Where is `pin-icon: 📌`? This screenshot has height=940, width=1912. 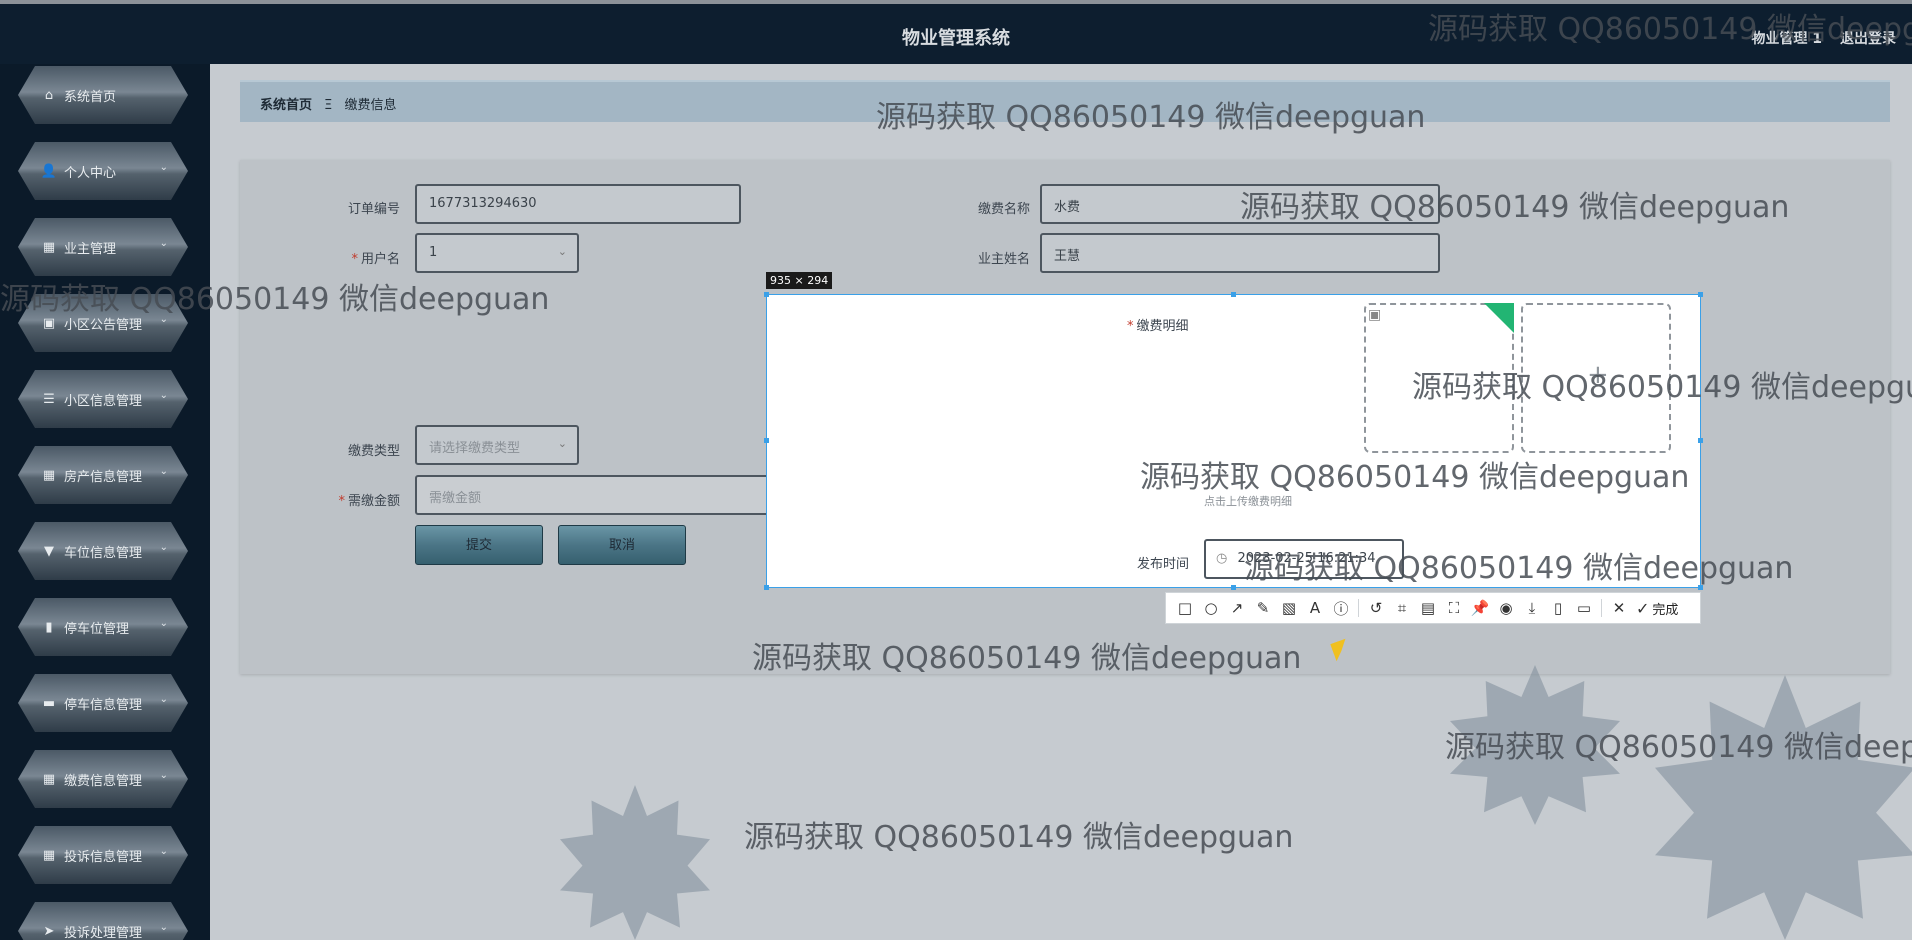 pin-icon: 📌 is located at coordinates (1480, 608).